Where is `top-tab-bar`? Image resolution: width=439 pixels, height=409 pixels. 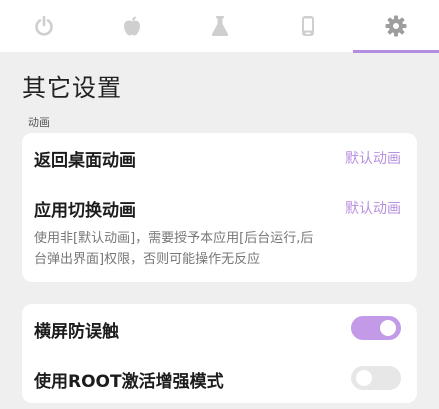
top-tab-bar is located at coordinates (219, 26).